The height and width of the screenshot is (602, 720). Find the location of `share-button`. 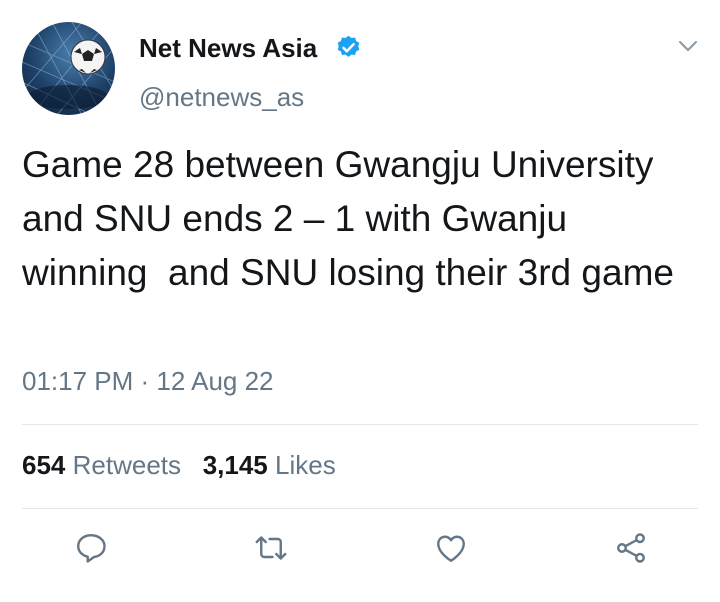

share-button is located at coordinates (631, 548).